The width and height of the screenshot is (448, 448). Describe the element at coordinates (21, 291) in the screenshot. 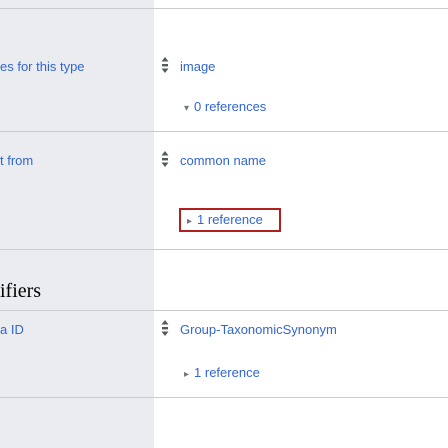

I see `section-heading: ifiers` at that location.